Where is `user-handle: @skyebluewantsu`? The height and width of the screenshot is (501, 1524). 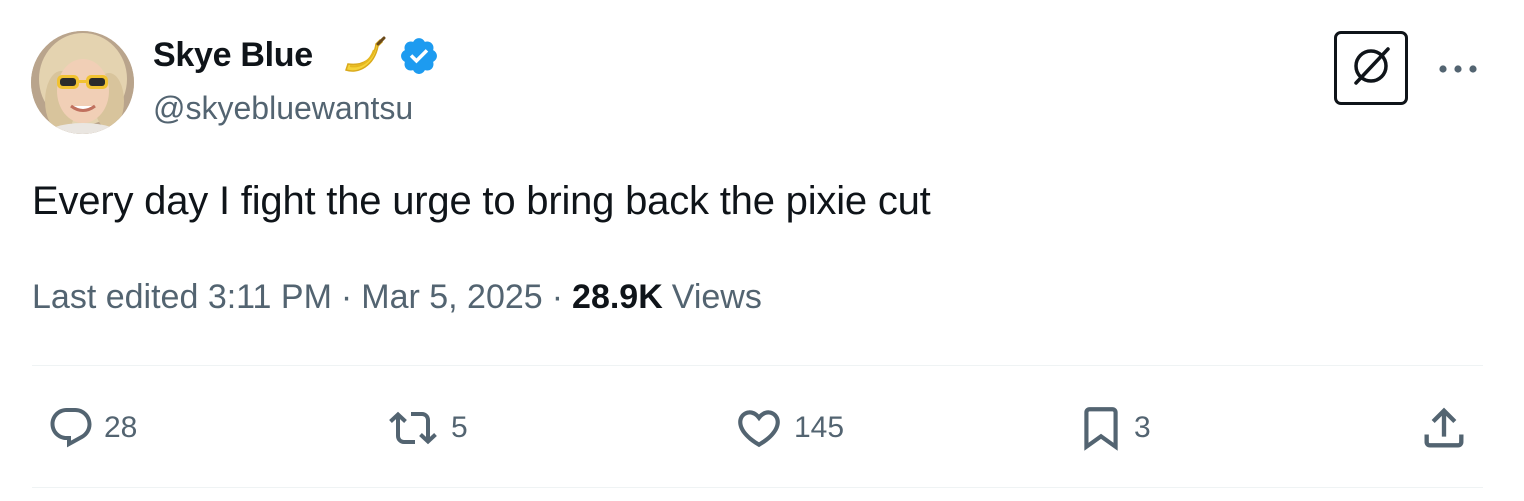 user-handle: @skyebluewantsu is located at coordinates (283, 108).